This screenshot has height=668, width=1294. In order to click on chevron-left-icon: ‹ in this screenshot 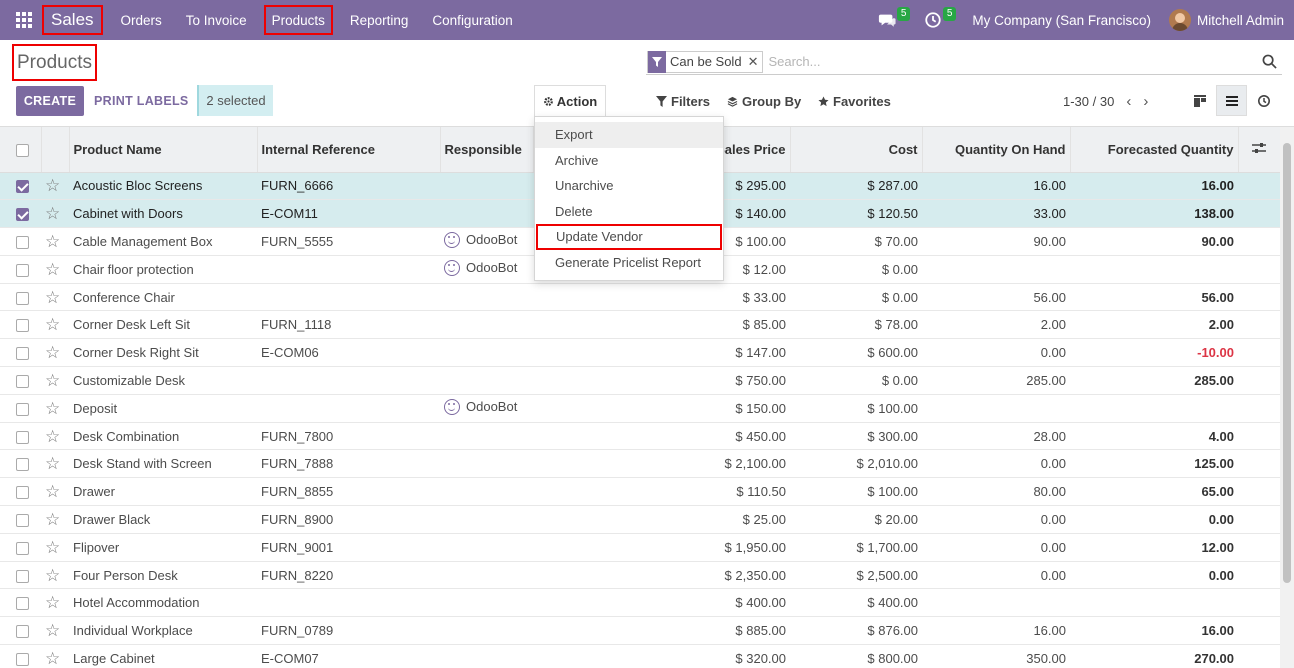, I will do `click(1128, 101)`.